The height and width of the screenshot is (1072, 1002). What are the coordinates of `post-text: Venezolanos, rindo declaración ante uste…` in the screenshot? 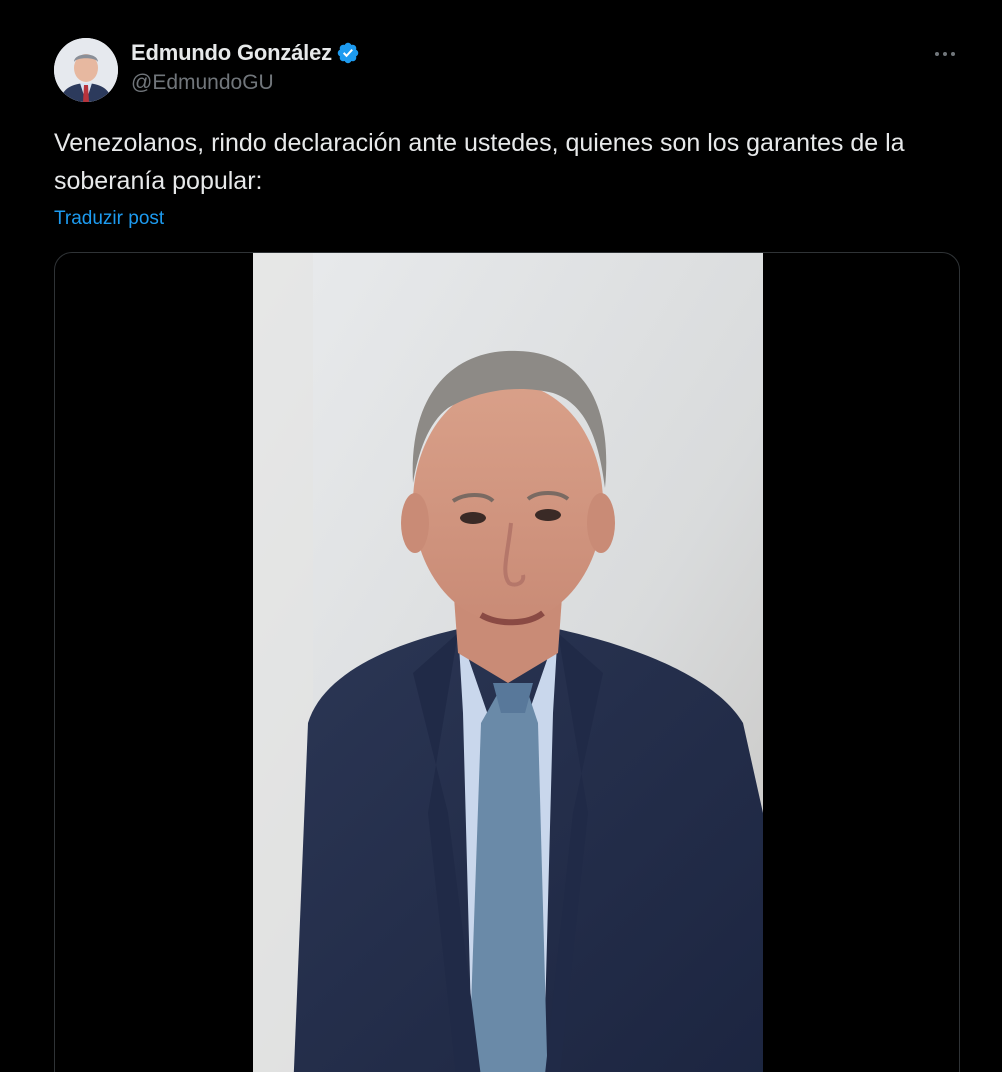 It's located at (479, 162).